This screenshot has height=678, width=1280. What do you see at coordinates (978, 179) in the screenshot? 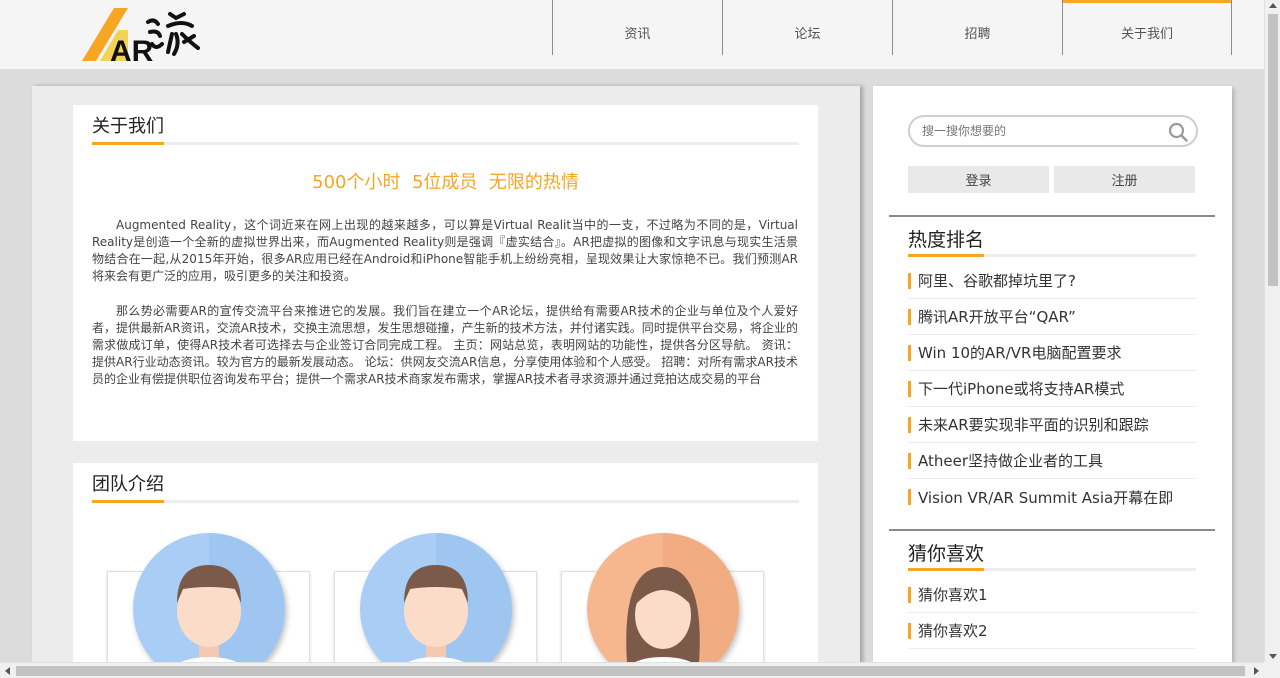
I see `login-button: 登录` at bounding box center [978, 179].